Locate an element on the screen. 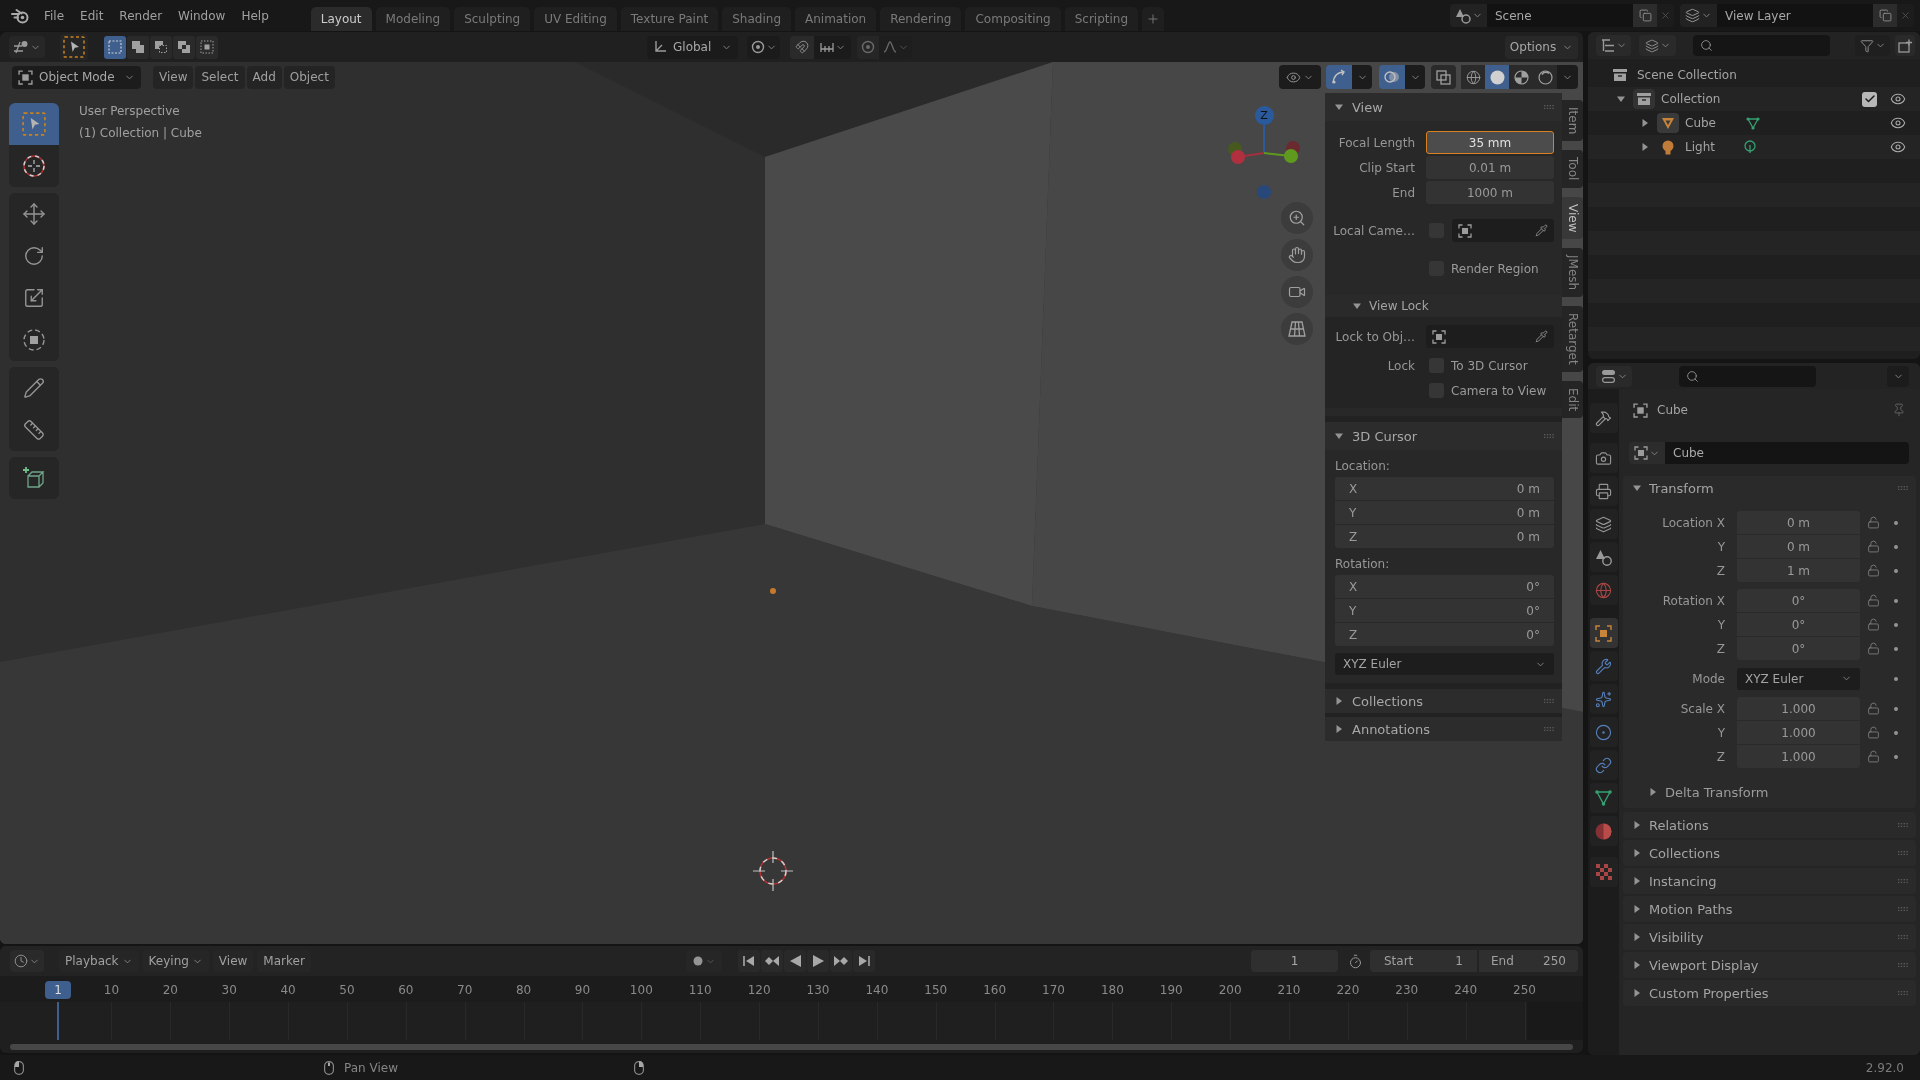 The width and height of the screenshot is (1920, 1080). number-field: Z 0° is located at coordinates (1444, 634).